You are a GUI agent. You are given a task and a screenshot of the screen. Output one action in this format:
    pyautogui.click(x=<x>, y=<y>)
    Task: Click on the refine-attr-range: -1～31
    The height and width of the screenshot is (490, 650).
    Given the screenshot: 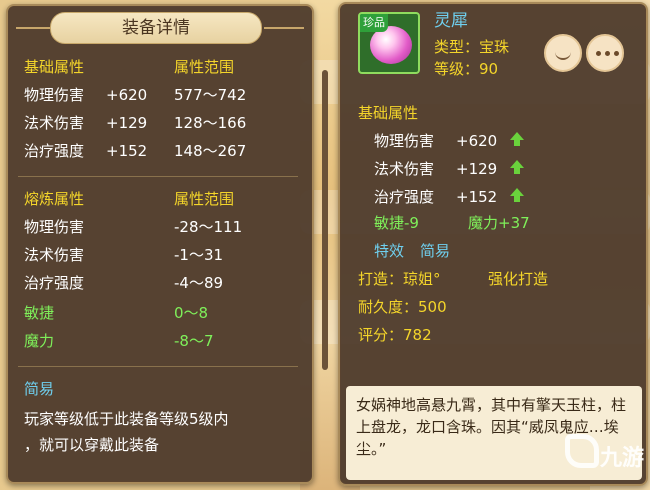 What is the action you would take?
    pyautogui.click(x=199, y=255)
    